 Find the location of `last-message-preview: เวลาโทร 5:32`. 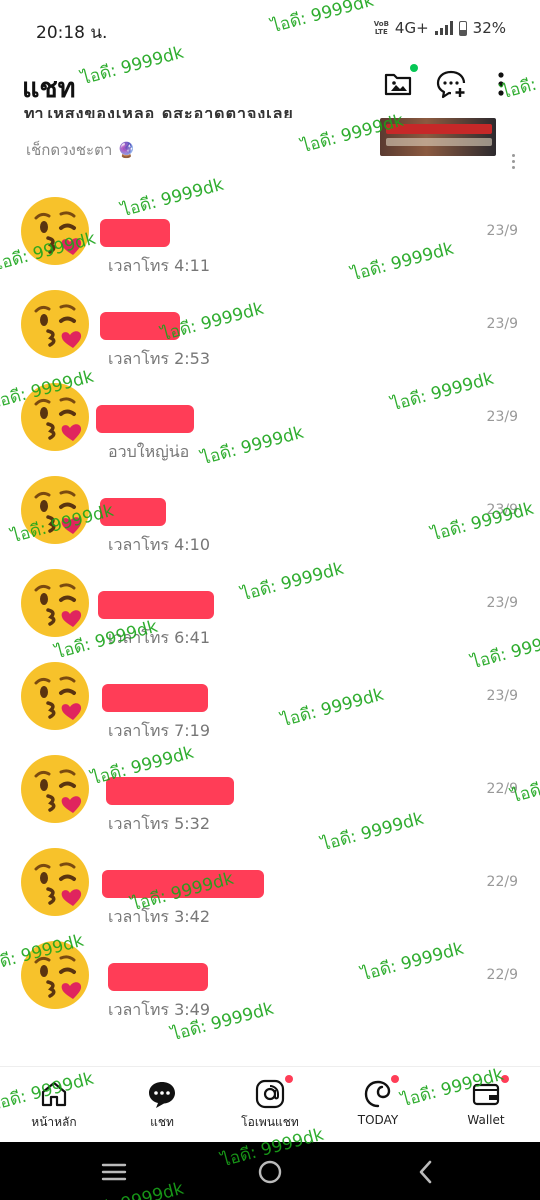

last-message-preview: เวลาโทร 5:32 is located at coordinates (159, 823).